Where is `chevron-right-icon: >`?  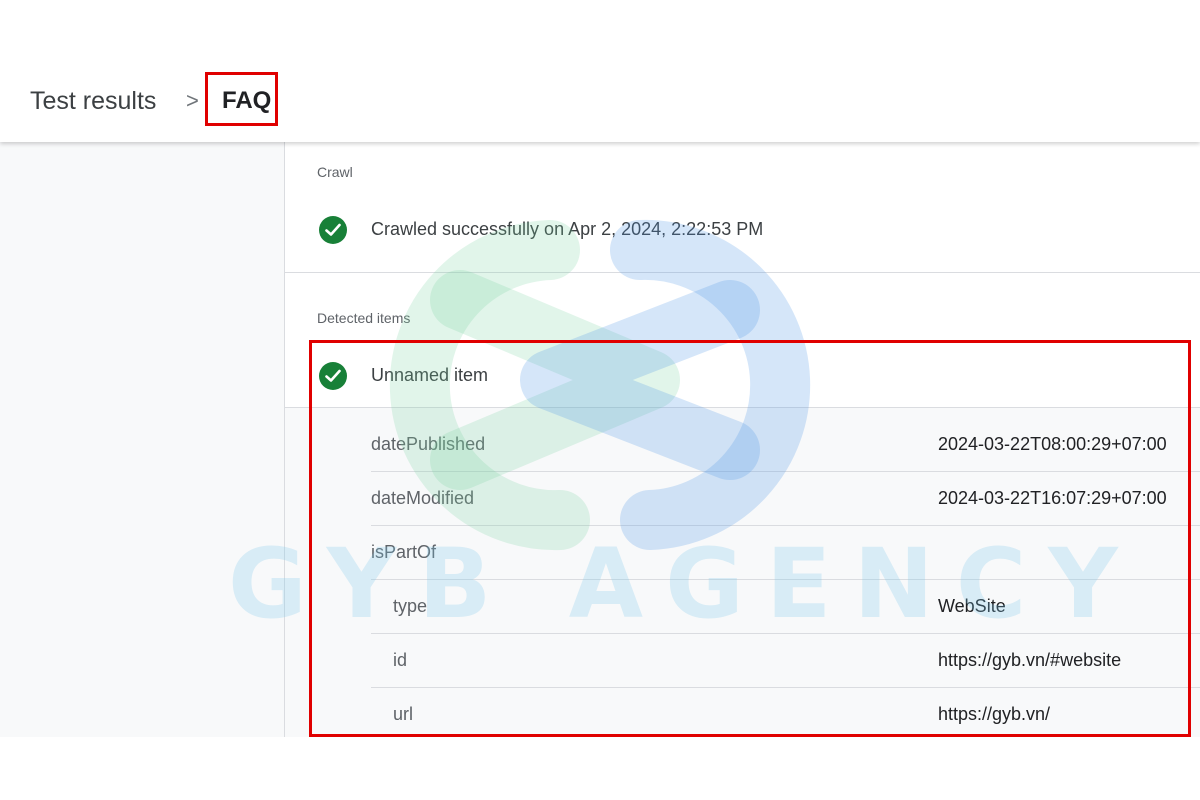 chevron-right-icon: > is located at coordinates (192, 100).